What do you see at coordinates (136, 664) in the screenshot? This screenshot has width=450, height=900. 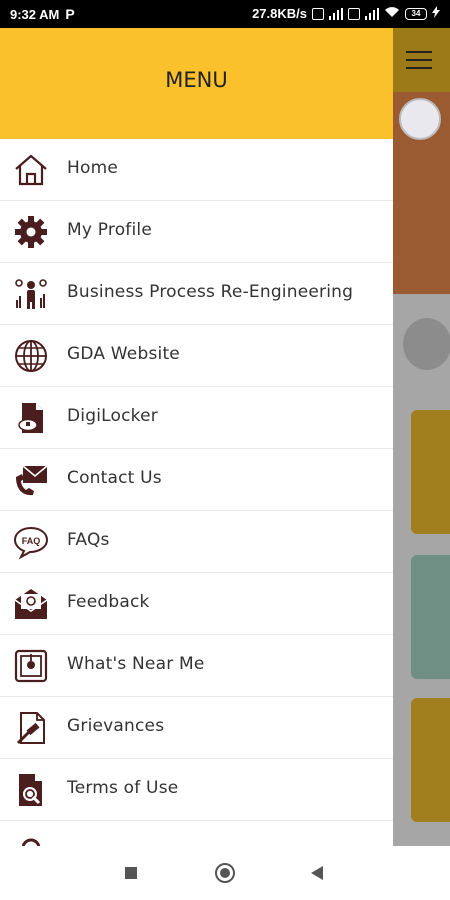 I see `menu-item-label: What's Near Me` at bounding box center [136, 664].